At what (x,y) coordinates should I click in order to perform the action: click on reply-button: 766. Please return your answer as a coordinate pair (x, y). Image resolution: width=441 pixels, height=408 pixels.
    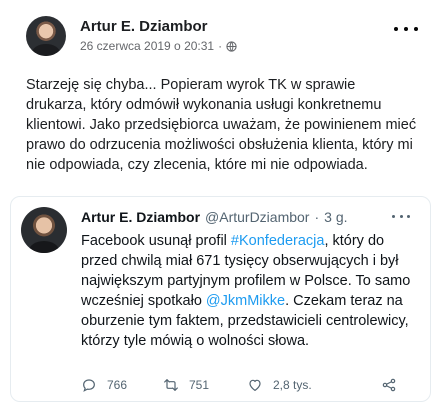
    Looking at the image, I should click on (104, 385).